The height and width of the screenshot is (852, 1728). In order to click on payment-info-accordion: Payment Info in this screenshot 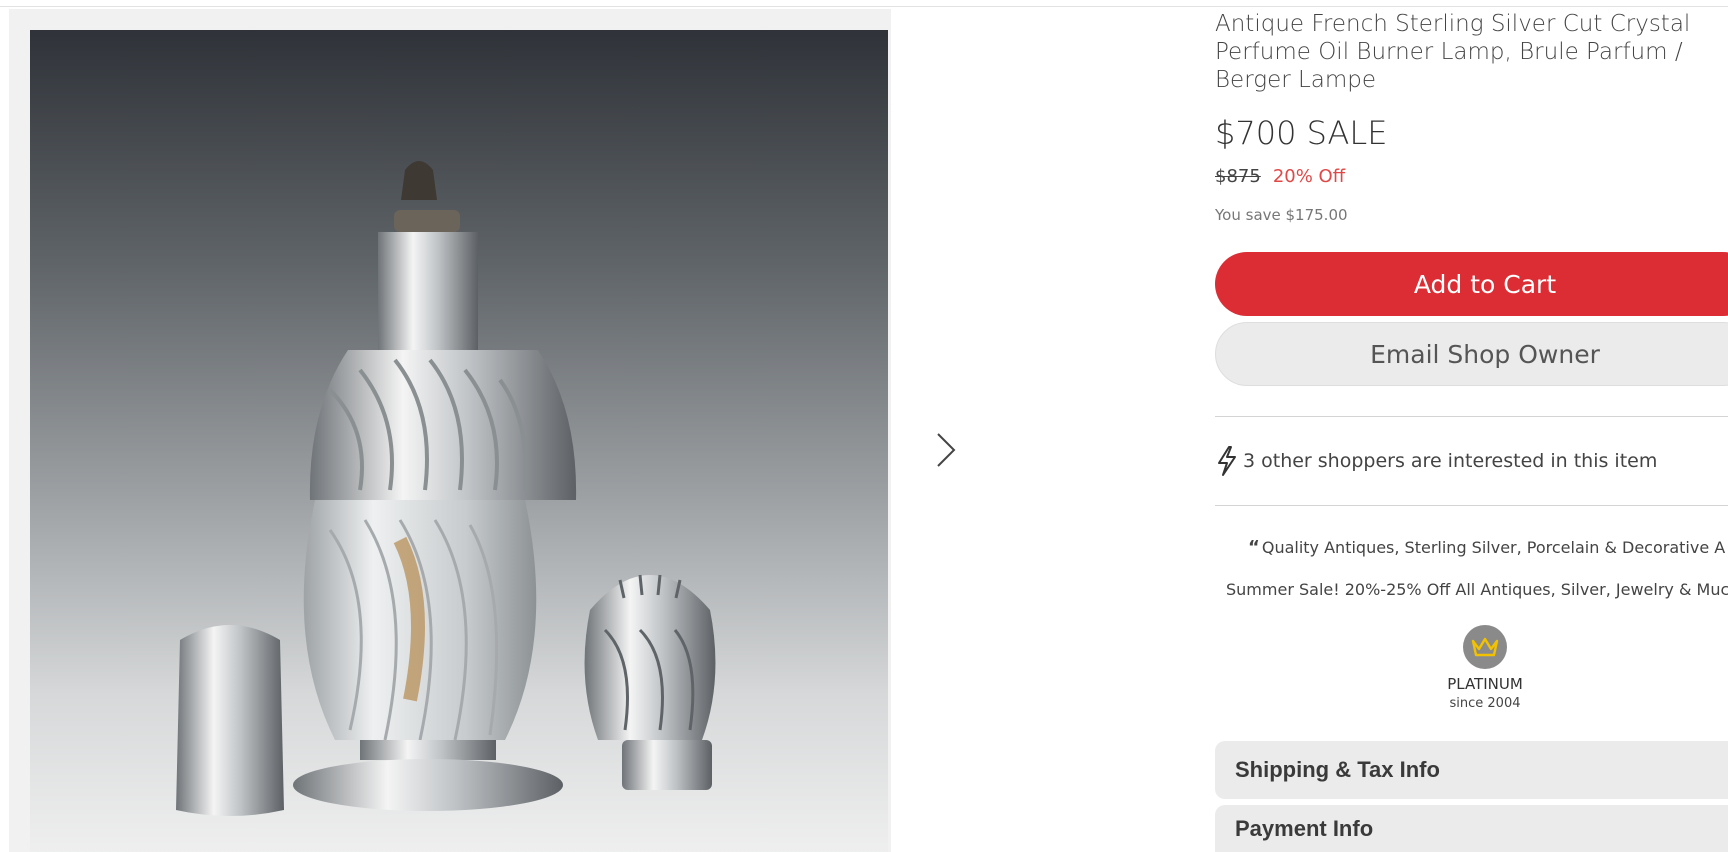, I will do `click(1471, 828)`.